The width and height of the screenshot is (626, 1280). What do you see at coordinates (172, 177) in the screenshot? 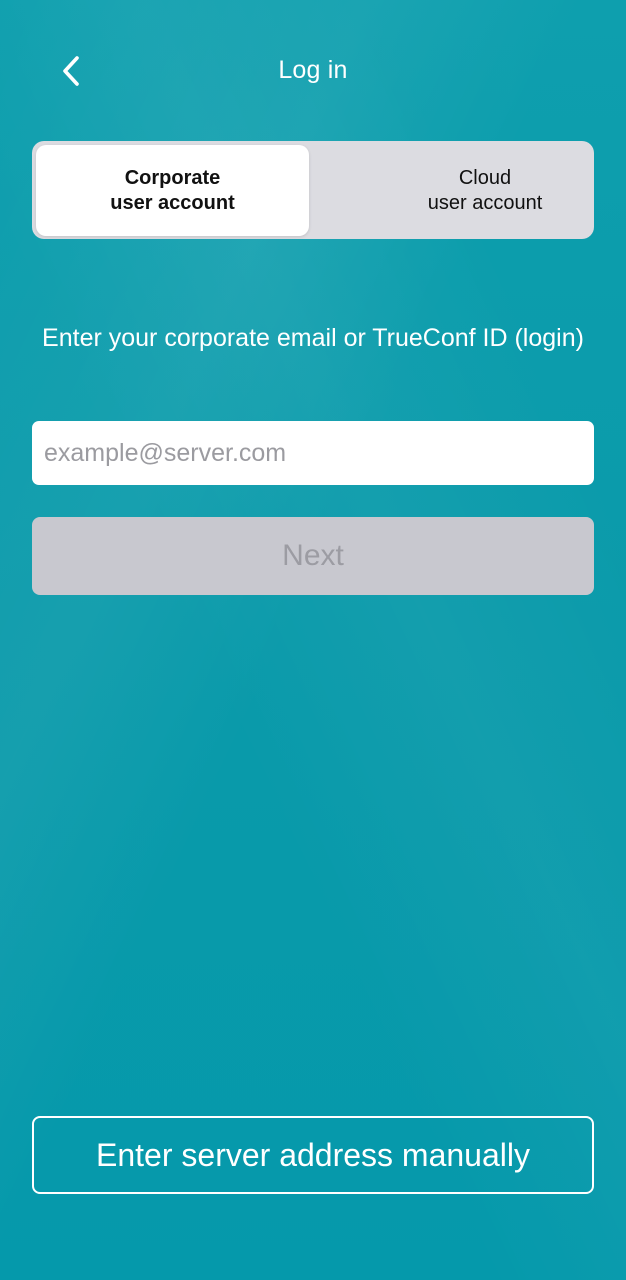
I see `segment-corporate-line1: Corporate` at bounding box center [172, 177].